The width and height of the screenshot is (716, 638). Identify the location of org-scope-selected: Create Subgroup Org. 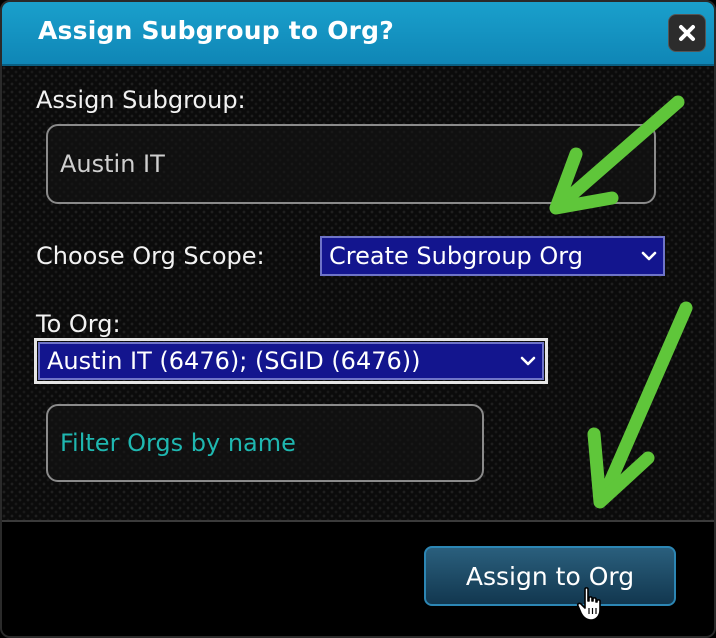
(456, 256).